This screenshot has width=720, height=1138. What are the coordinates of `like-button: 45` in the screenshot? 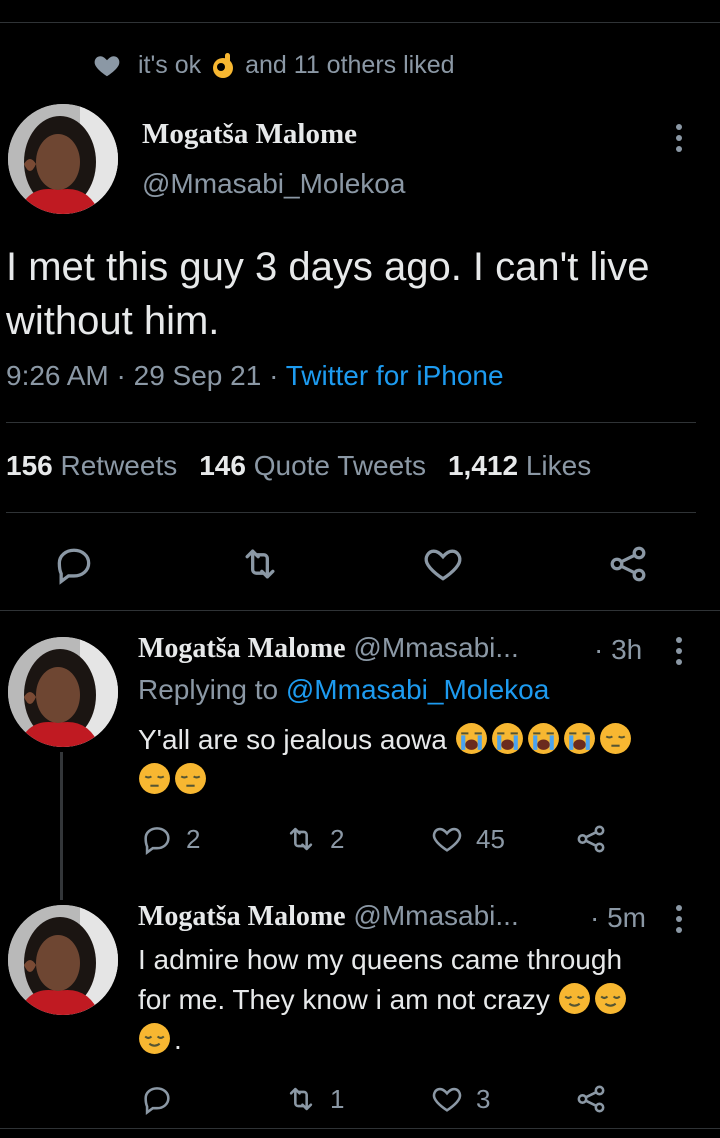 It's located at (467, 839).